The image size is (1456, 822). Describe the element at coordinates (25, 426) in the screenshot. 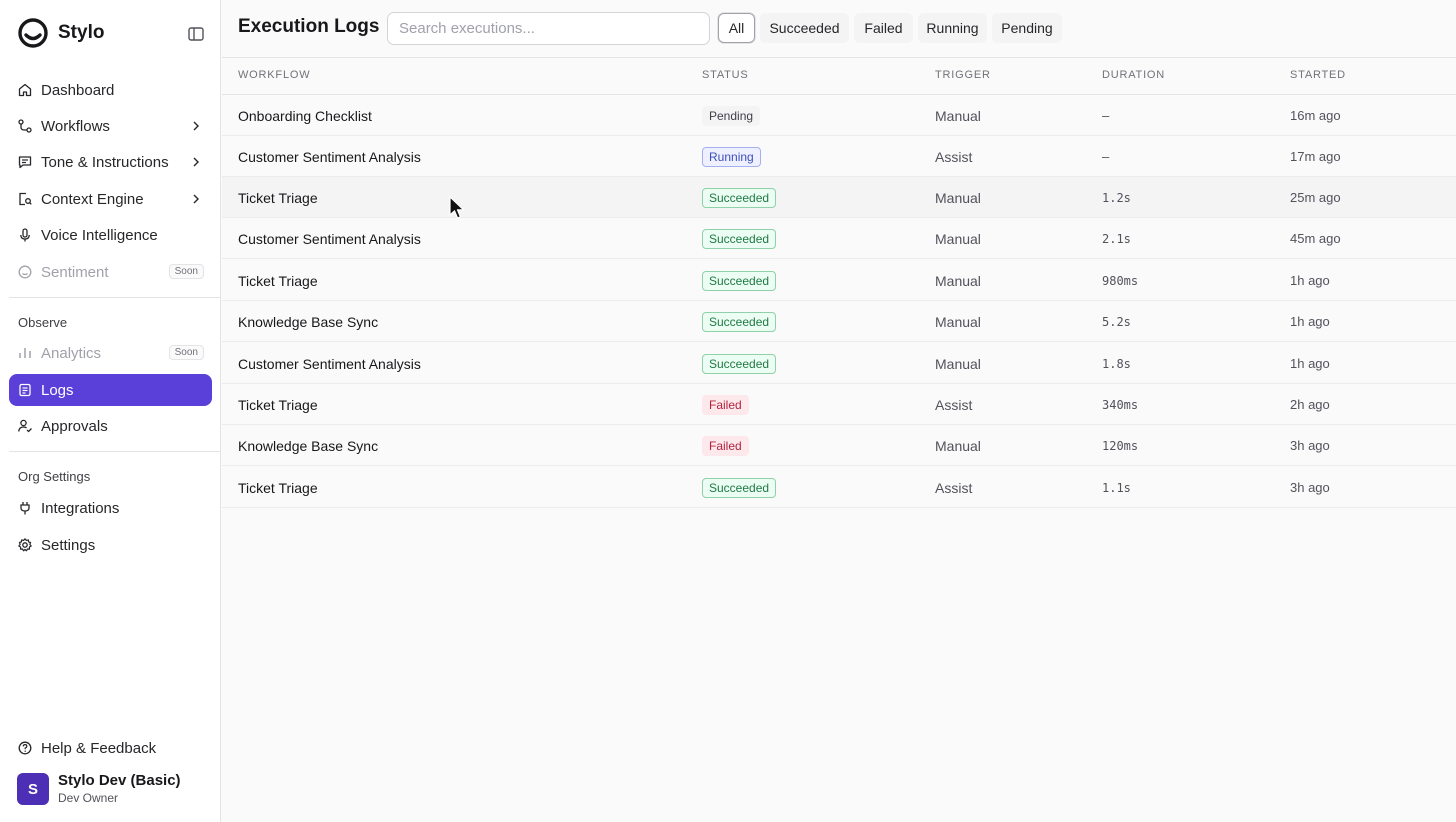

I see `user-check-icon` at that location.